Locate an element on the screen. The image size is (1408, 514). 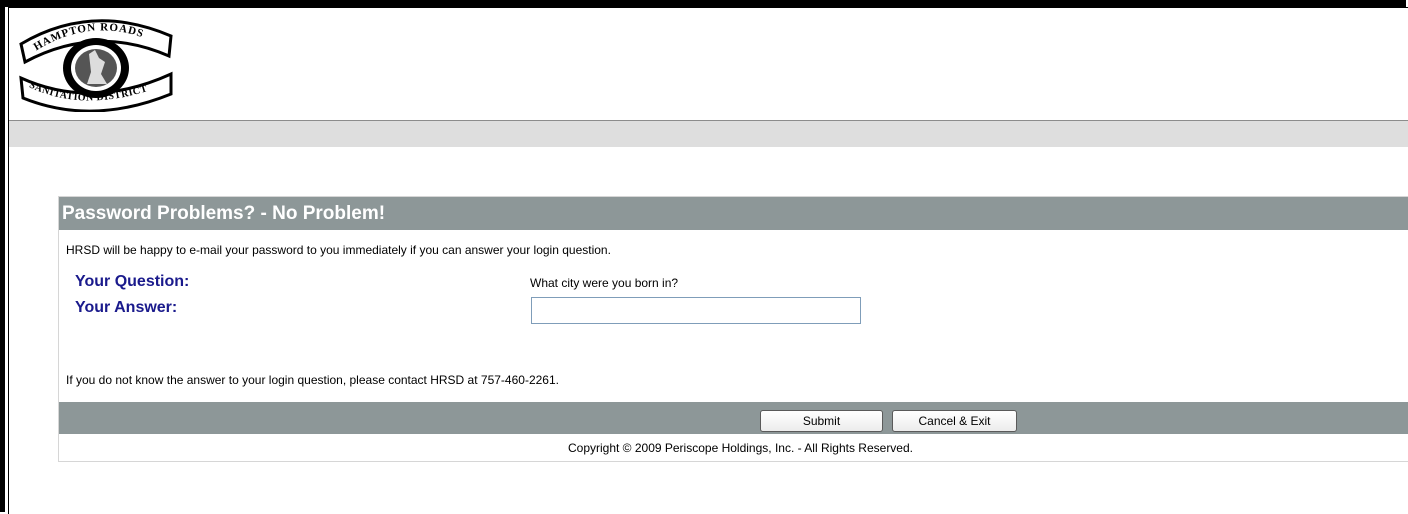
nav-bar is located at coordinates (708, 133).